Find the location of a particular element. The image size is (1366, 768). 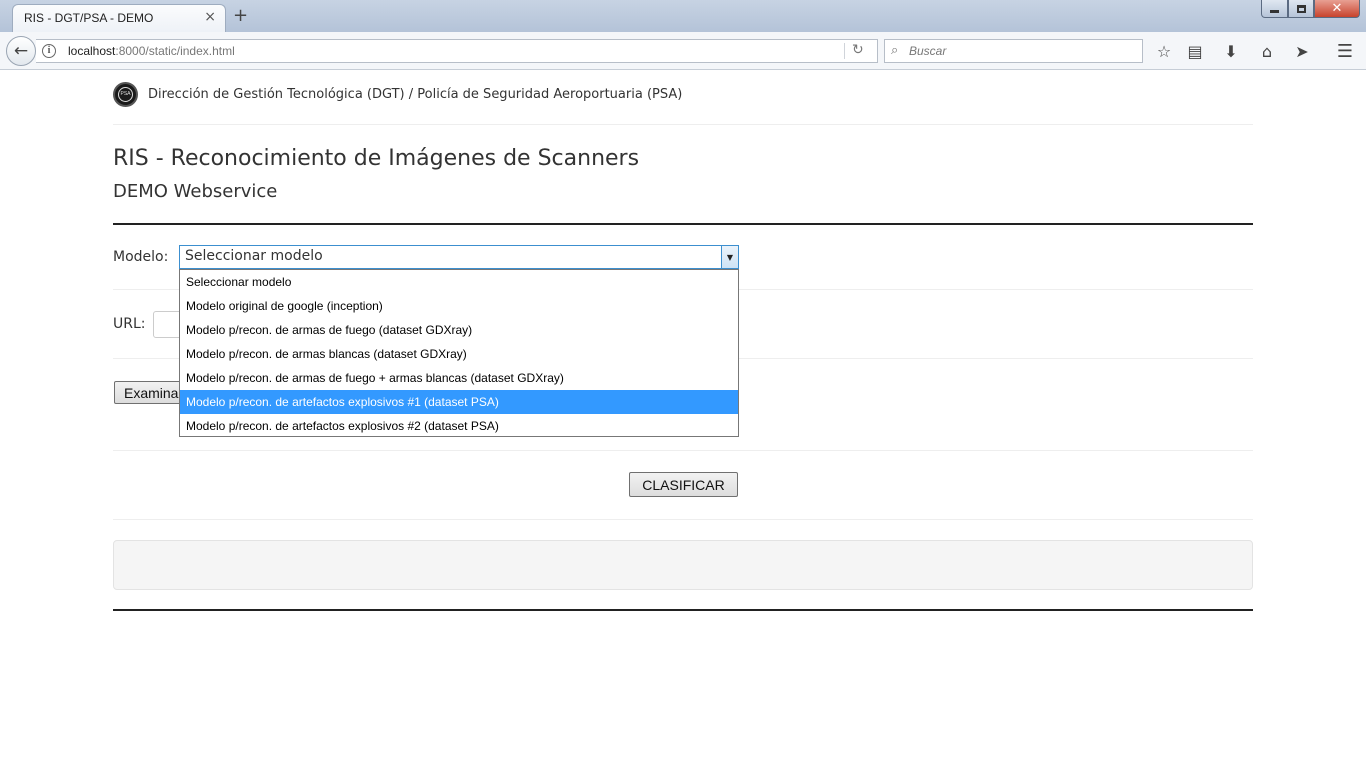

window-close-button: ✕ is located at coordinates (1337, 9).